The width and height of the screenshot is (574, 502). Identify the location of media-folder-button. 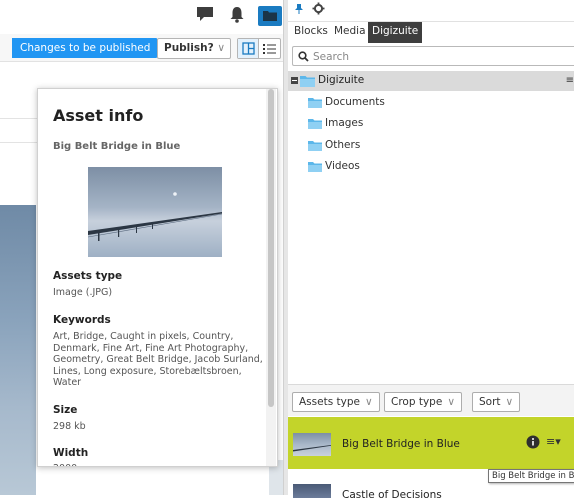
(270, 16).